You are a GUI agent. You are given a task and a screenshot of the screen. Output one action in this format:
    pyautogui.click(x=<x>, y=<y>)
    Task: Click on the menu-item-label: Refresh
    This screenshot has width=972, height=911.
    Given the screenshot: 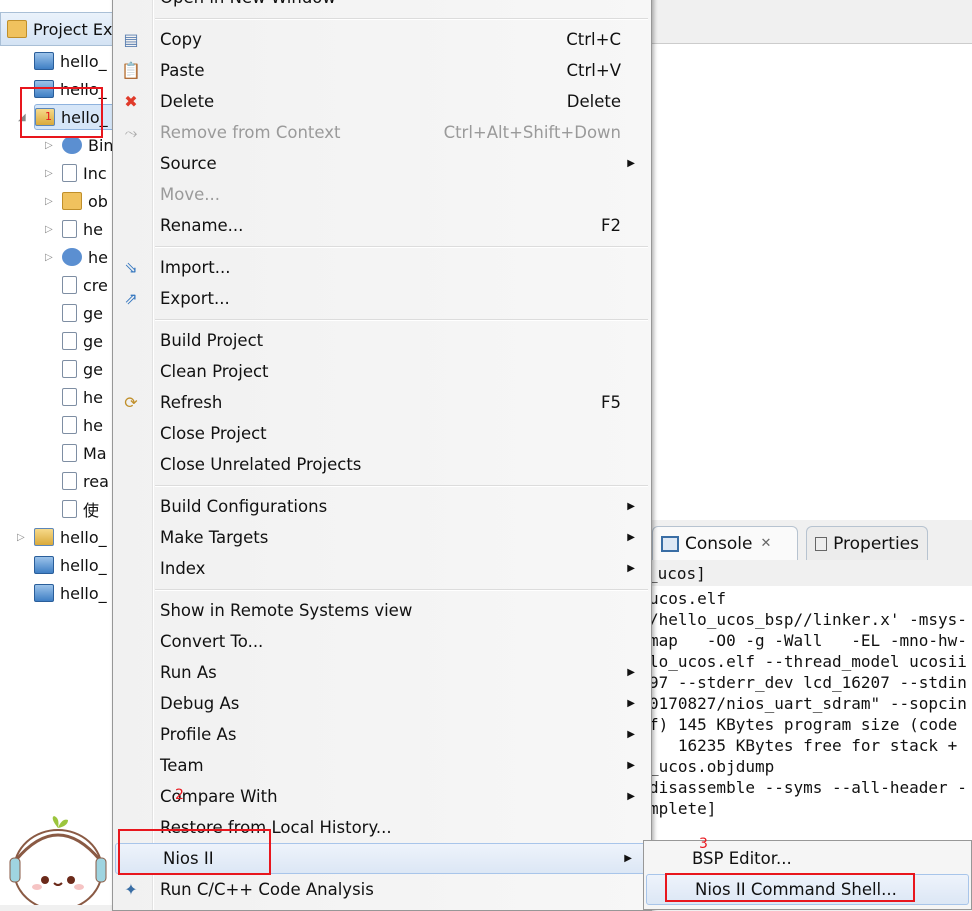 What is the action you would take?
    pyautogui.click(x=191, y=402)
    